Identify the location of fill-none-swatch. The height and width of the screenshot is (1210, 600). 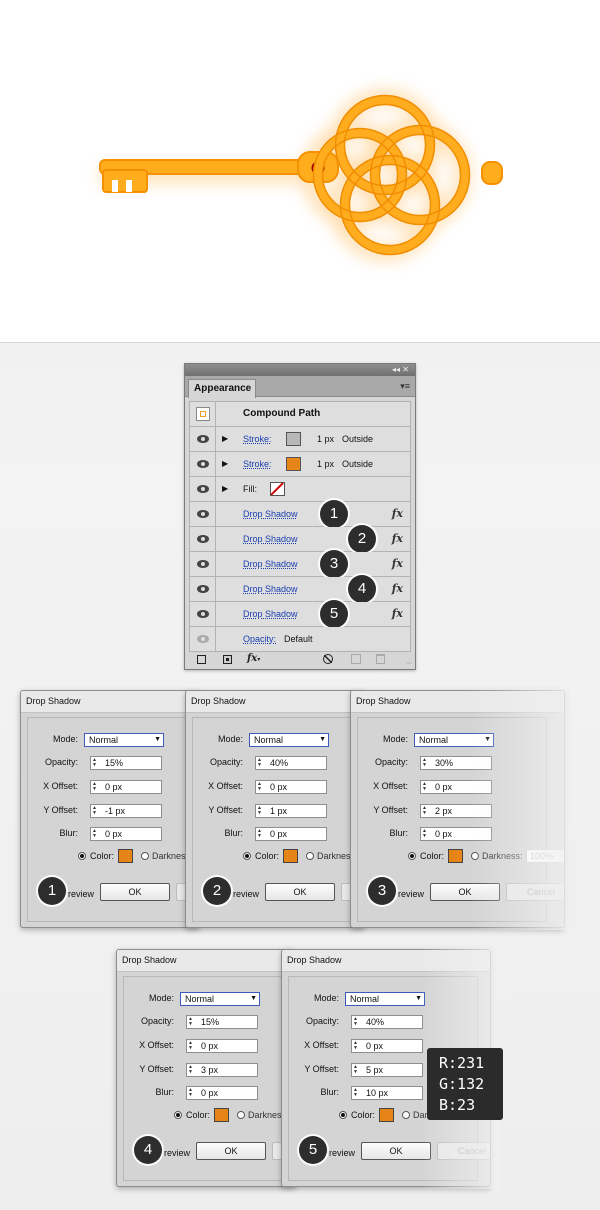
(277, 489).